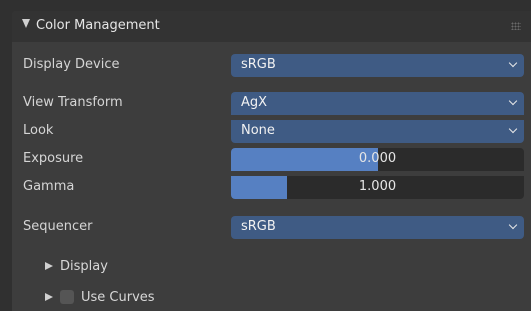  I want to click on use-curves-label: Use Curves, so click(118, 297).